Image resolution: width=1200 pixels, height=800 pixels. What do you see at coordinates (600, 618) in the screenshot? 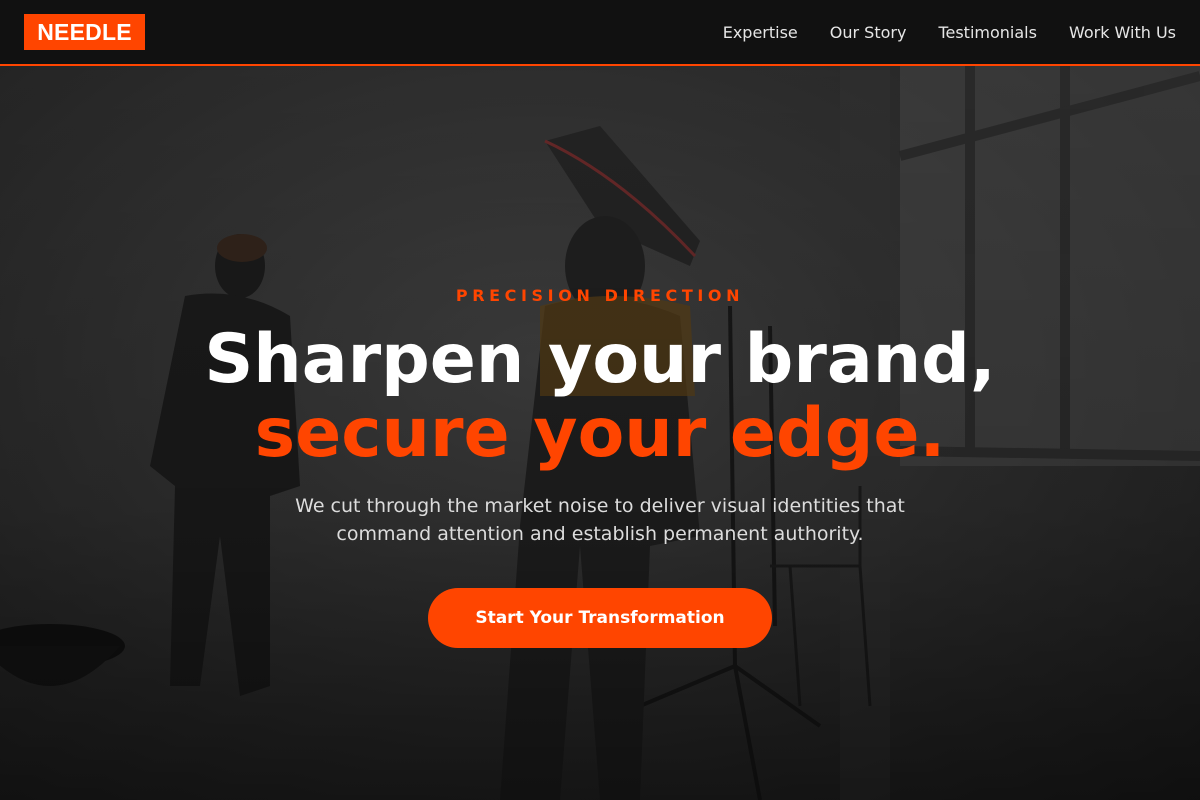
I see `start-transformation-button: Start Your Transformation` at bounding box center [600, 618].